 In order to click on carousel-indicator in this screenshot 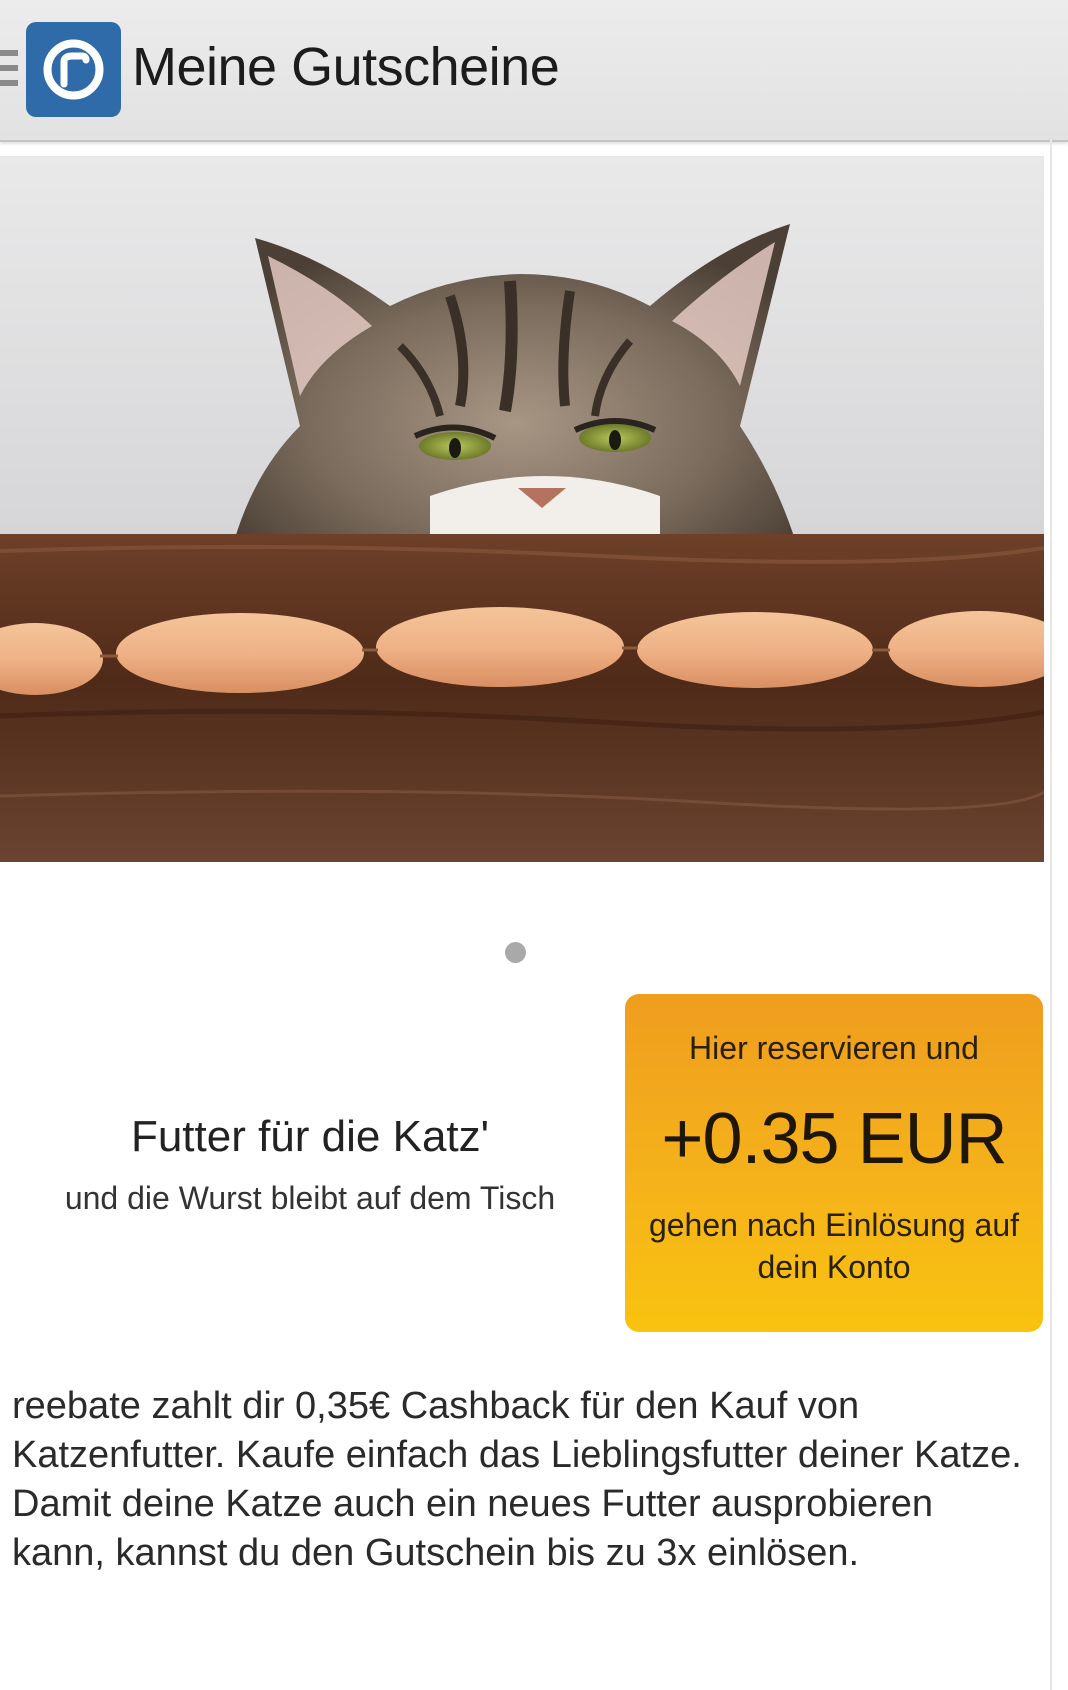, I will do `click(522, 953)`.